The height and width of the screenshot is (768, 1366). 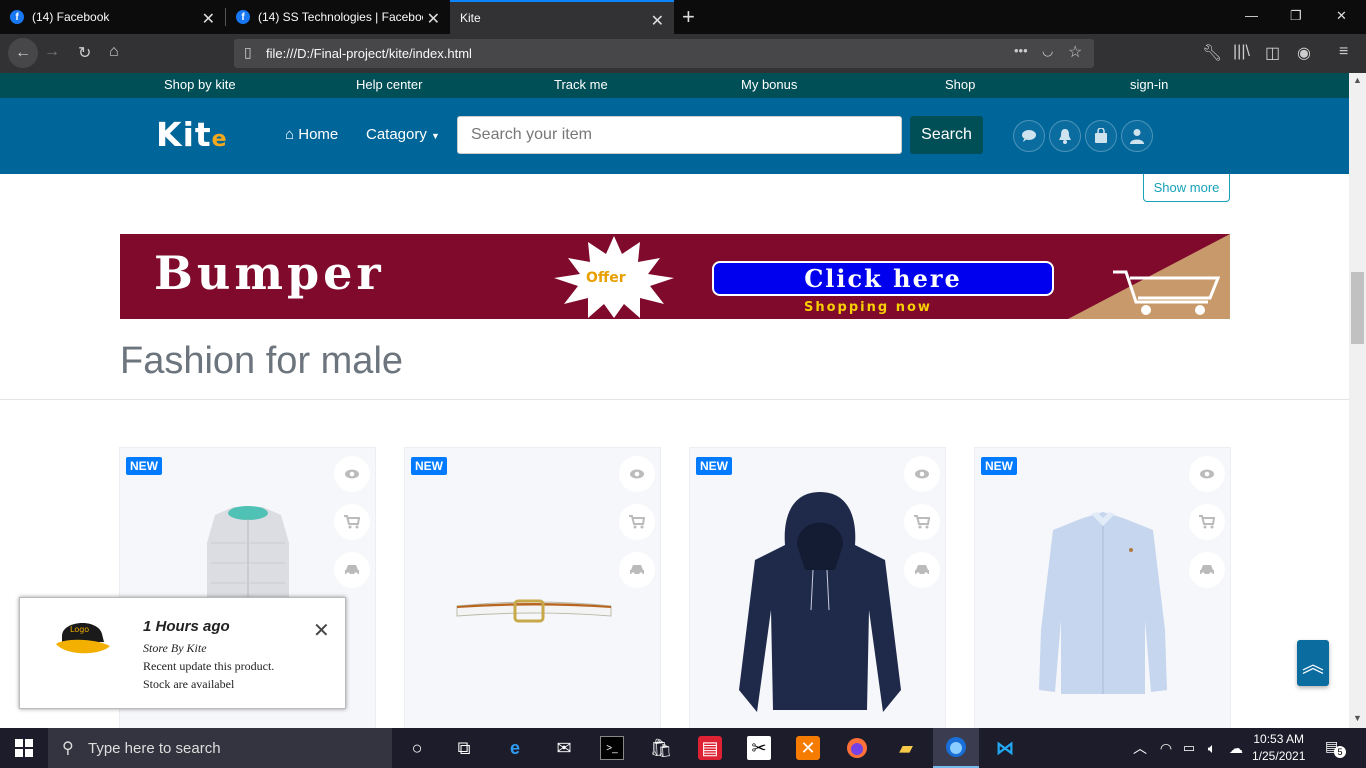 What do you see at coordinates (1212, 748) in the screenshot?
I see `volume-icon: 🔈︎` at bounding box center [1212, 748].